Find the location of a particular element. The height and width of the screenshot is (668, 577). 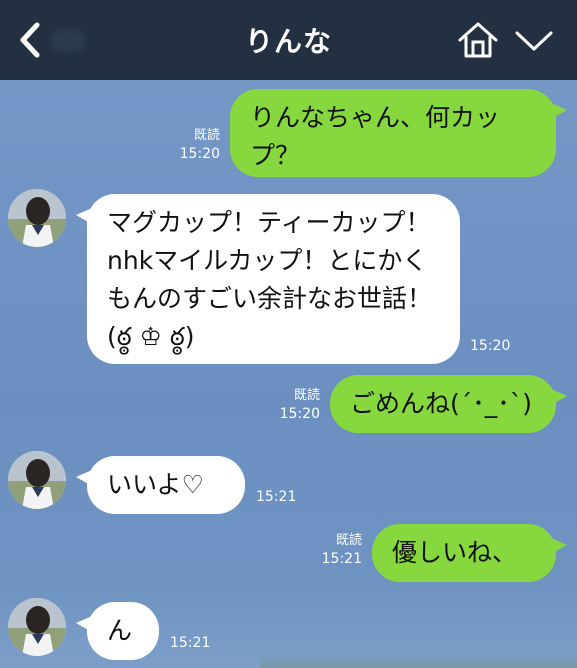

chat-header: りんな is located at coordinates (288, 40).